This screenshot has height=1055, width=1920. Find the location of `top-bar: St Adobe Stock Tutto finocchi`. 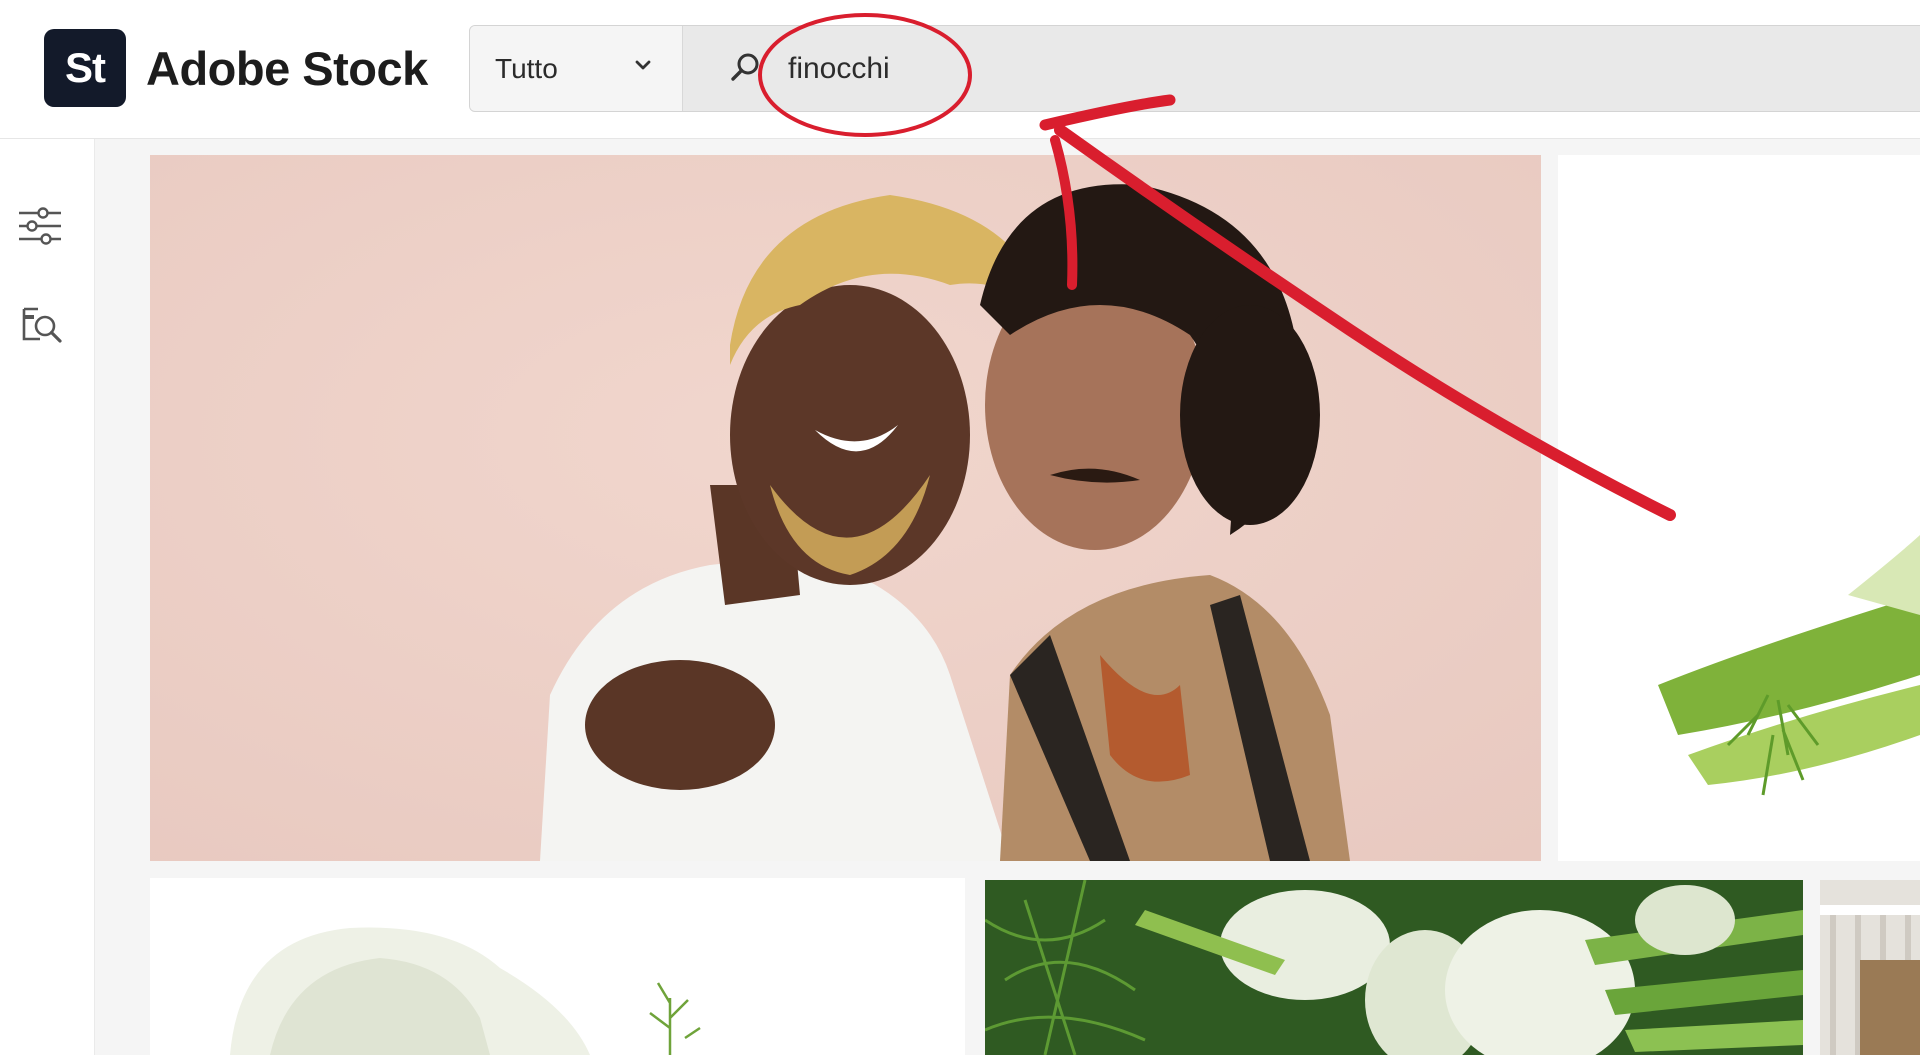

top-bar: St Adobe Stock Tutto finocchi is located at coordinates (960, 69).